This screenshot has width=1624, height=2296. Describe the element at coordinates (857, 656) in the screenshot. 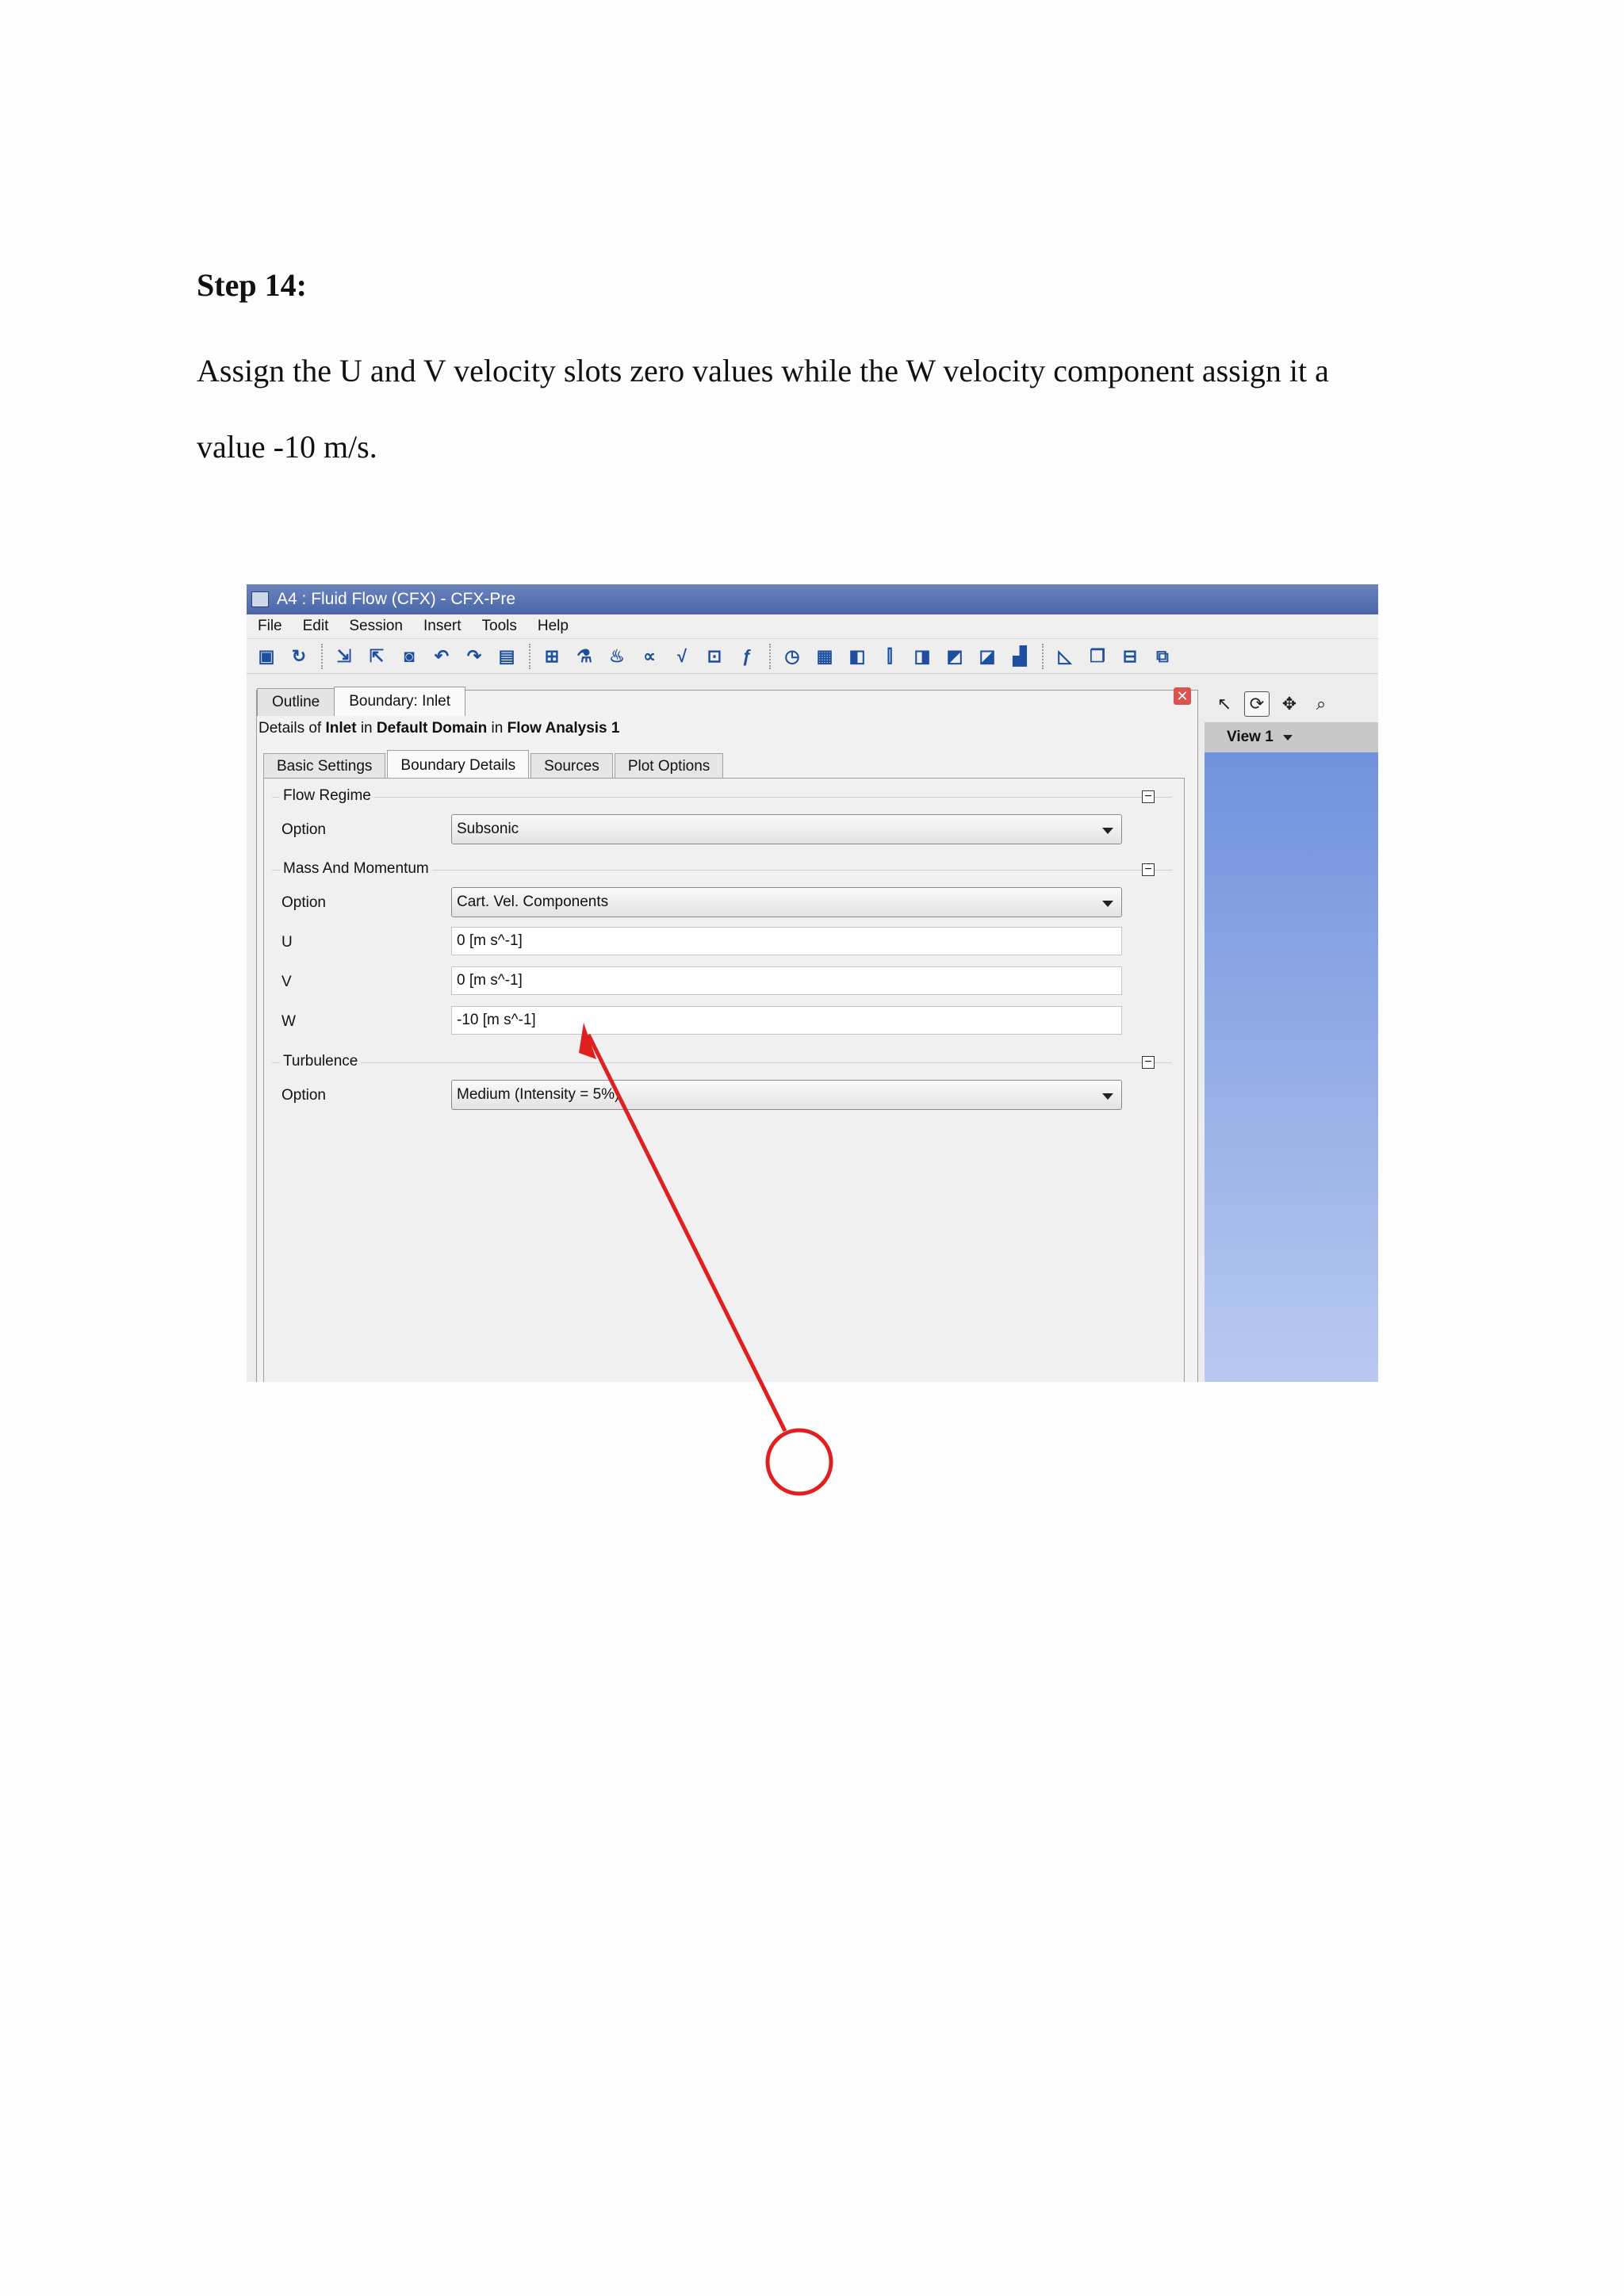

I see `box-icon: ◧` at that location.